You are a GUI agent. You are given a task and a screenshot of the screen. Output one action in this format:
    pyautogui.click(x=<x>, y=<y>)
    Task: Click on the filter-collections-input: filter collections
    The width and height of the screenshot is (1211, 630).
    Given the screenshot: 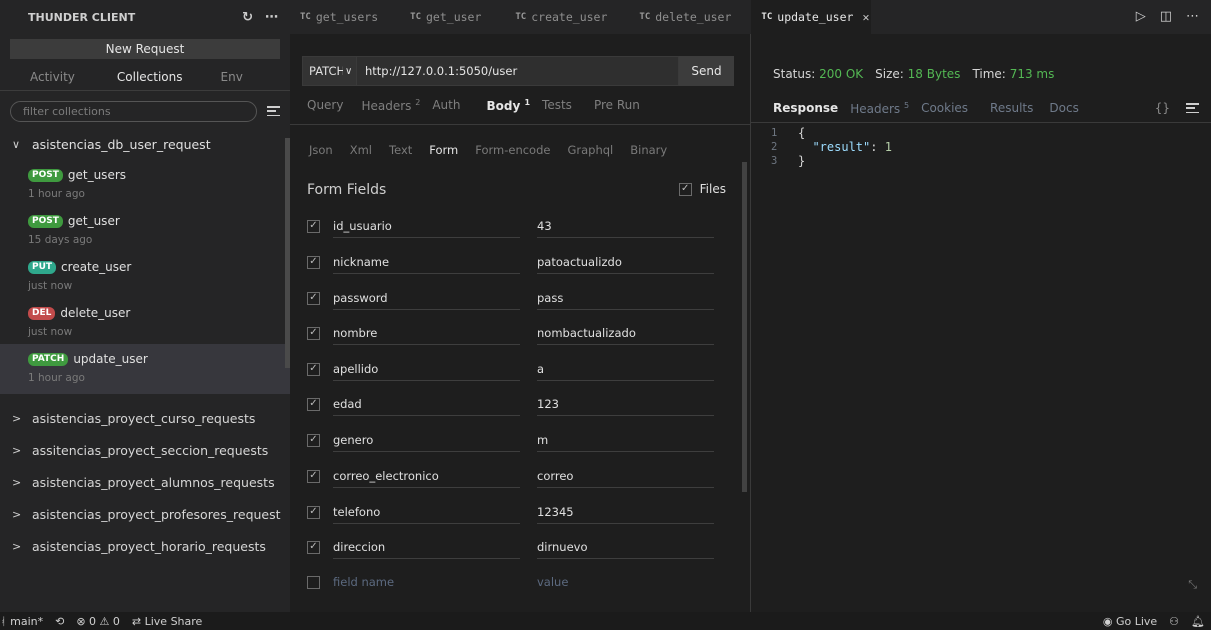 What is the action you would take?
    pyautogui.click(x=133, y=111)
    